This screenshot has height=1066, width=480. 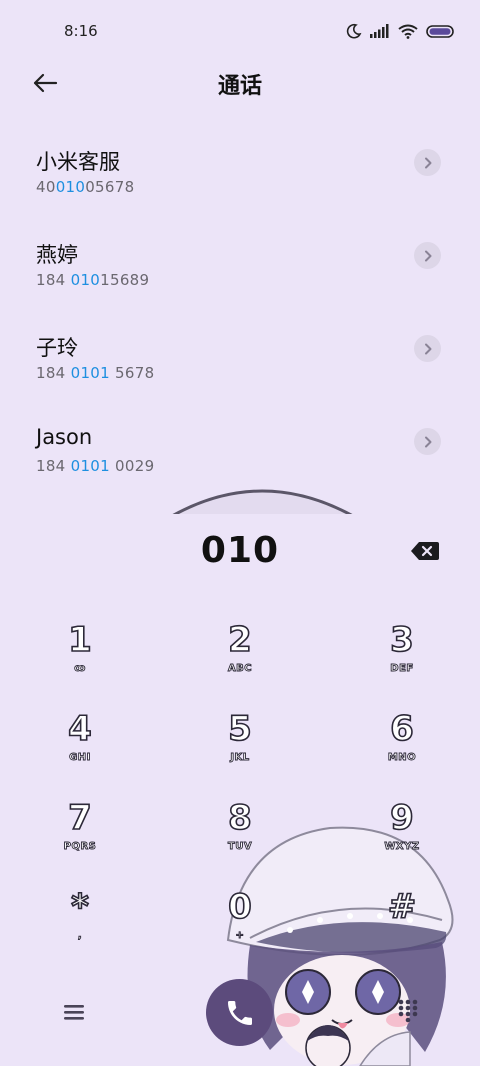 I want to click on menu-icon, so click(x=74, y=1012).